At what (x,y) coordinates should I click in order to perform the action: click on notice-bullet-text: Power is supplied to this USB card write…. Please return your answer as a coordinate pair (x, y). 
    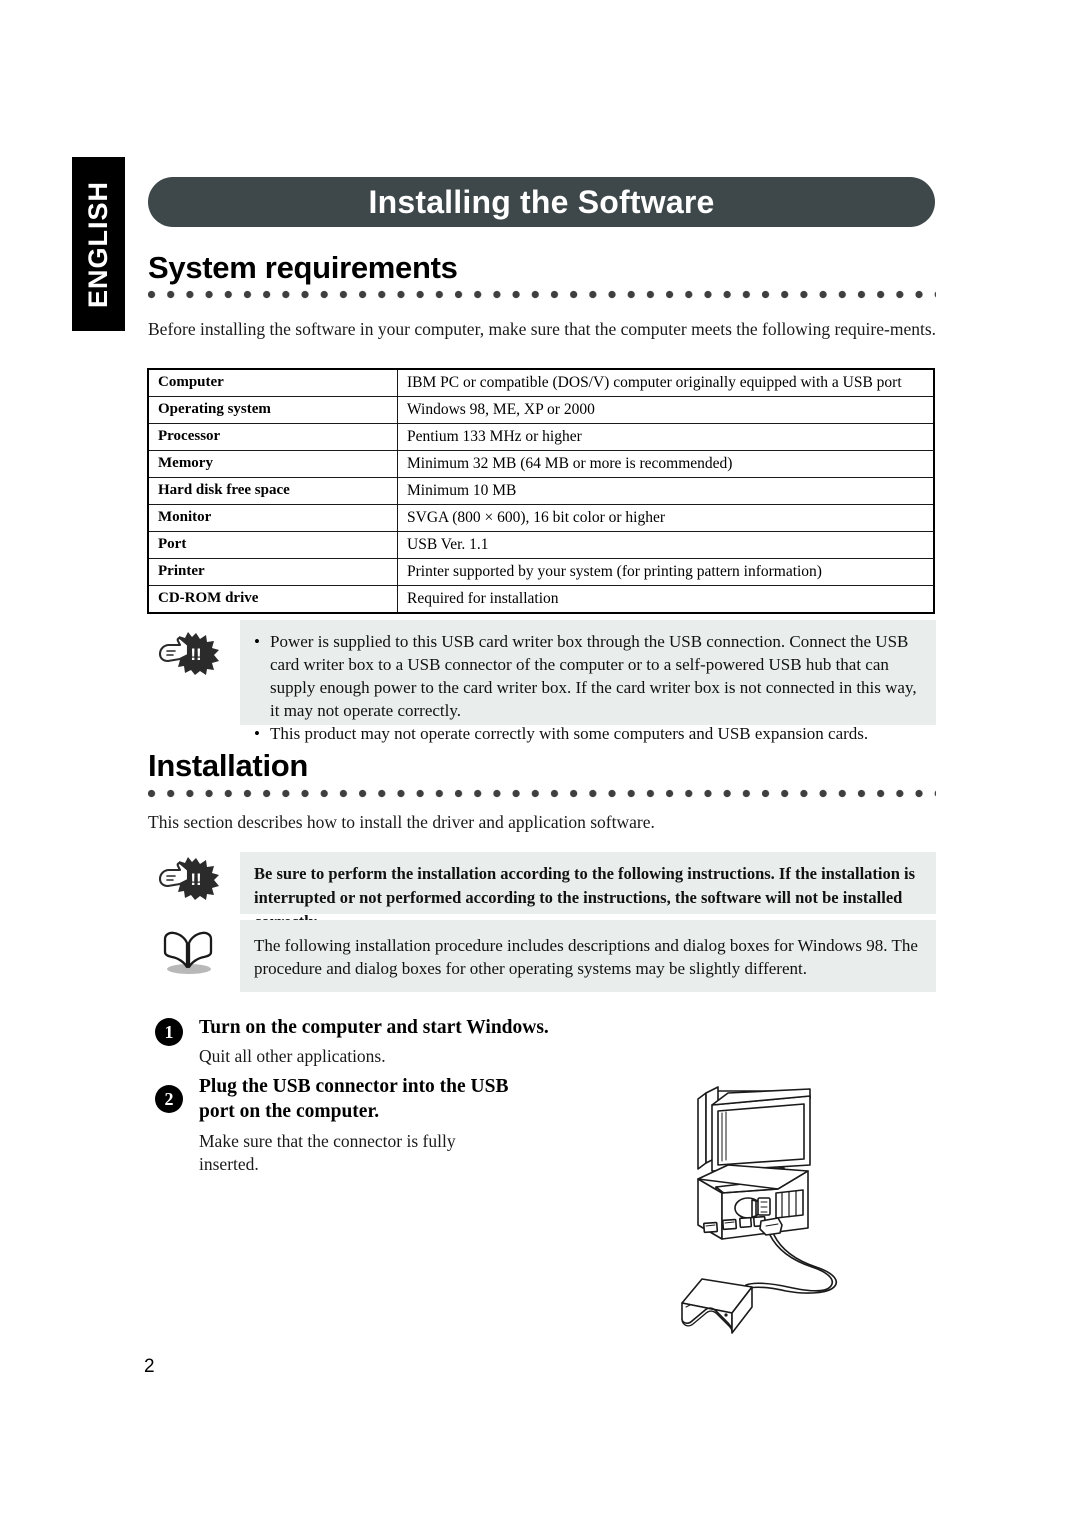
    Looking at the image, I should click on (593, 676).